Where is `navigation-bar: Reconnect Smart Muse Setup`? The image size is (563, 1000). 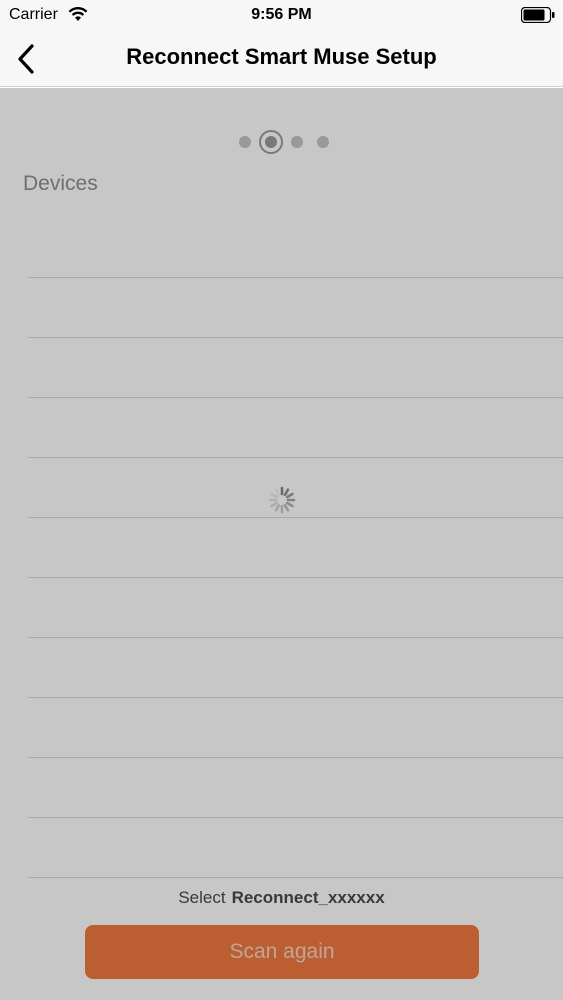
navigation-bar: Reconnect Smart Muse Setup is located at coordinates (281, 58).